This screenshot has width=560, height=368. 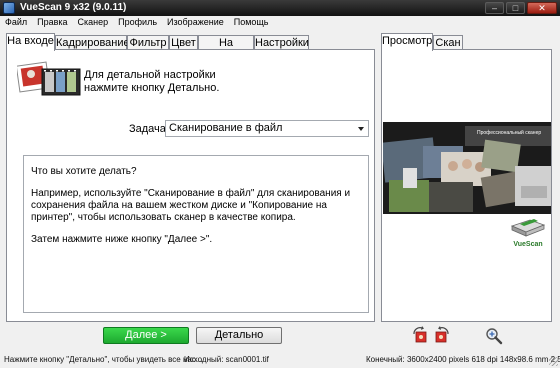 I want to click on tab-input: На входе, so click(x=30, y=42).